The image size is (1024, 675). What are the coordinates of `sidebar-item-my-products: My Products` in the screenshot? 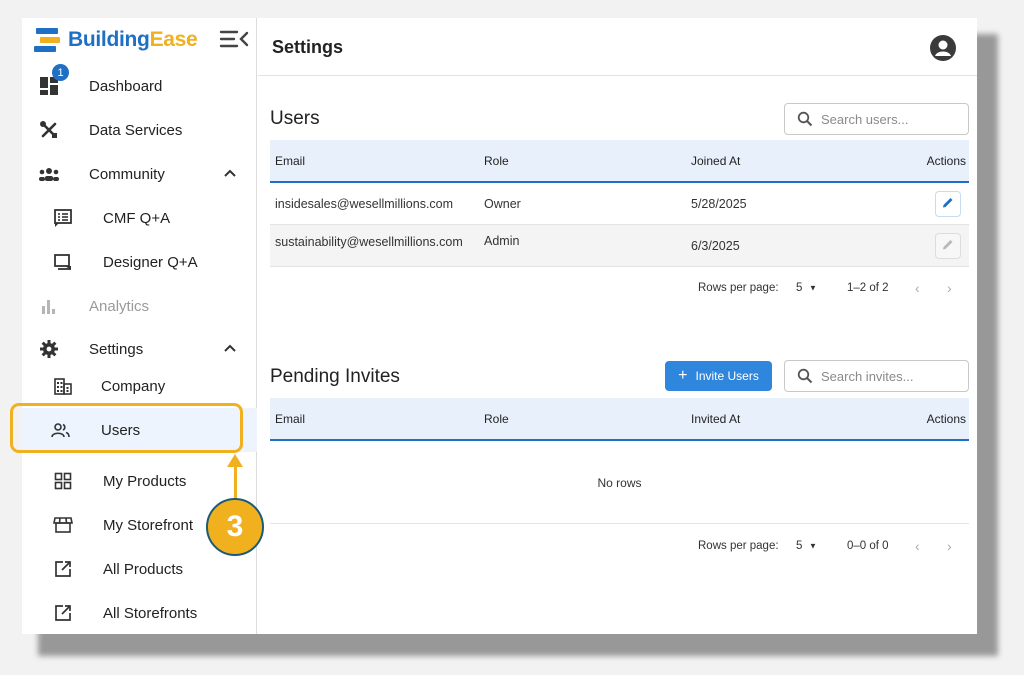 It's located at (139, 481).